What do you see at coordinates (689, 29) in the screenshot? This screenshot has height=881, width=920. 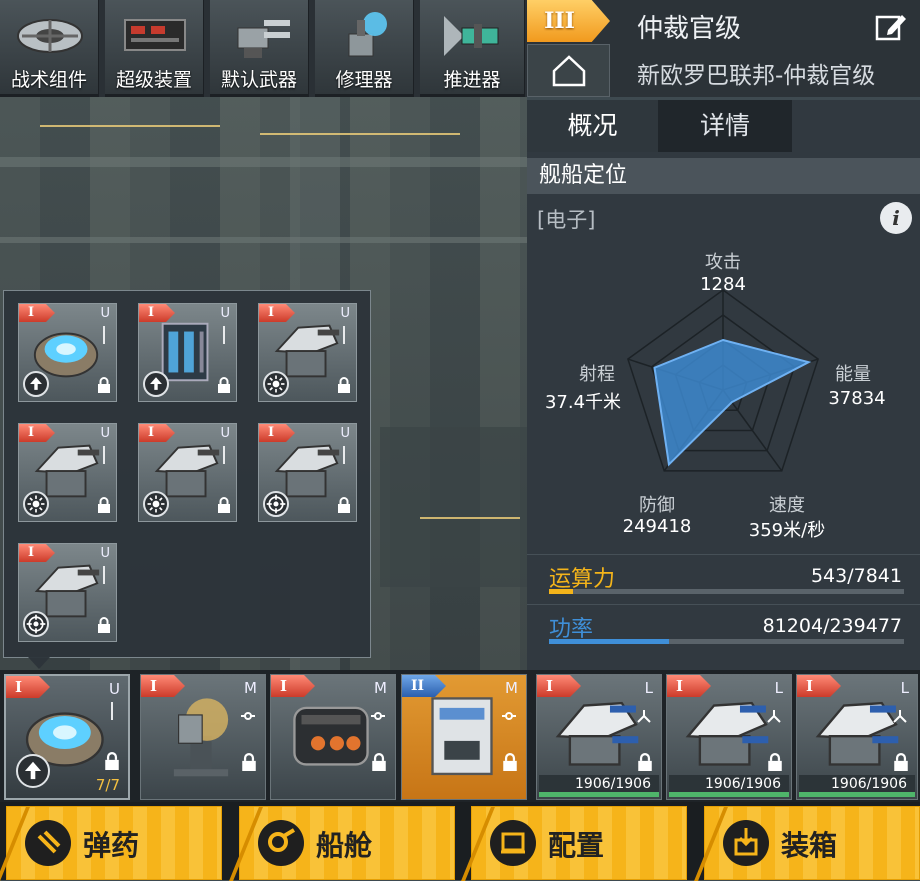 I see `ship-title: 仲裁官级` at bounding box center [689, 29].